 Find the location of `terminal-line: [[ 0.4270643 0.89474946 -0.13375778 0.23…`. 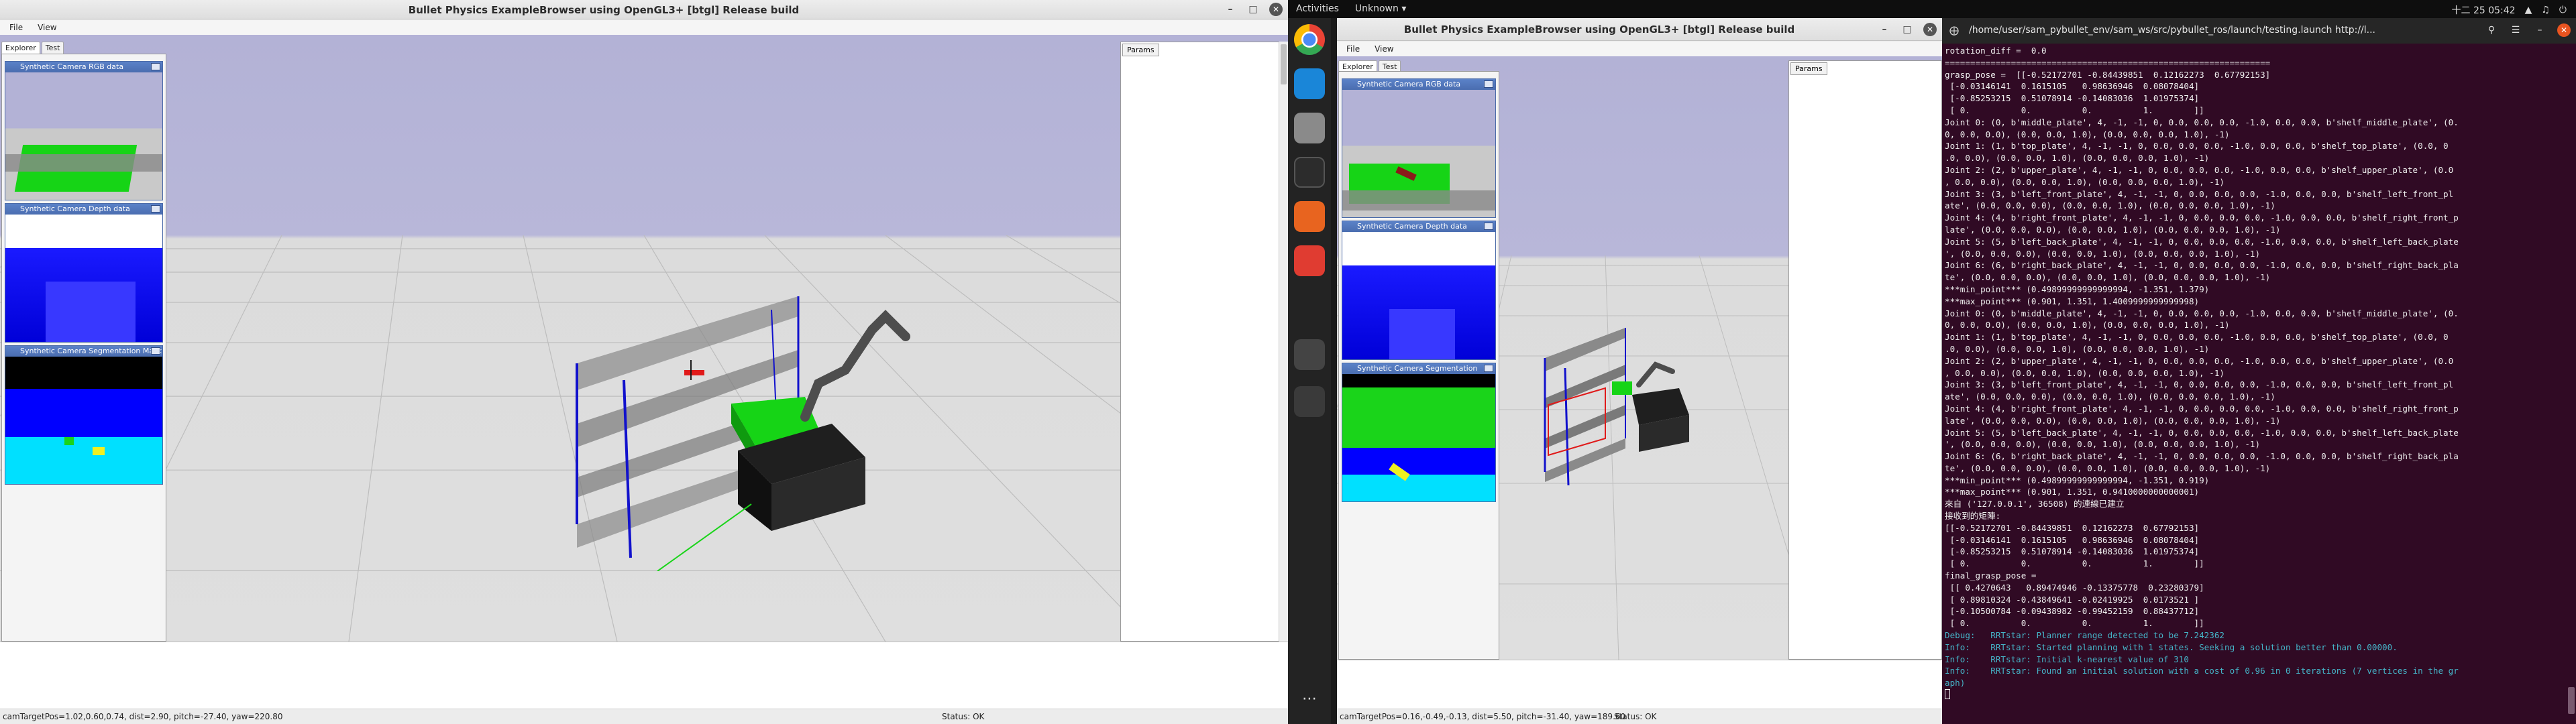

terminal-line: [[ 0.4270643 0.89474946 -0.13375778 0.23… is located at coordinates (2074, 587).